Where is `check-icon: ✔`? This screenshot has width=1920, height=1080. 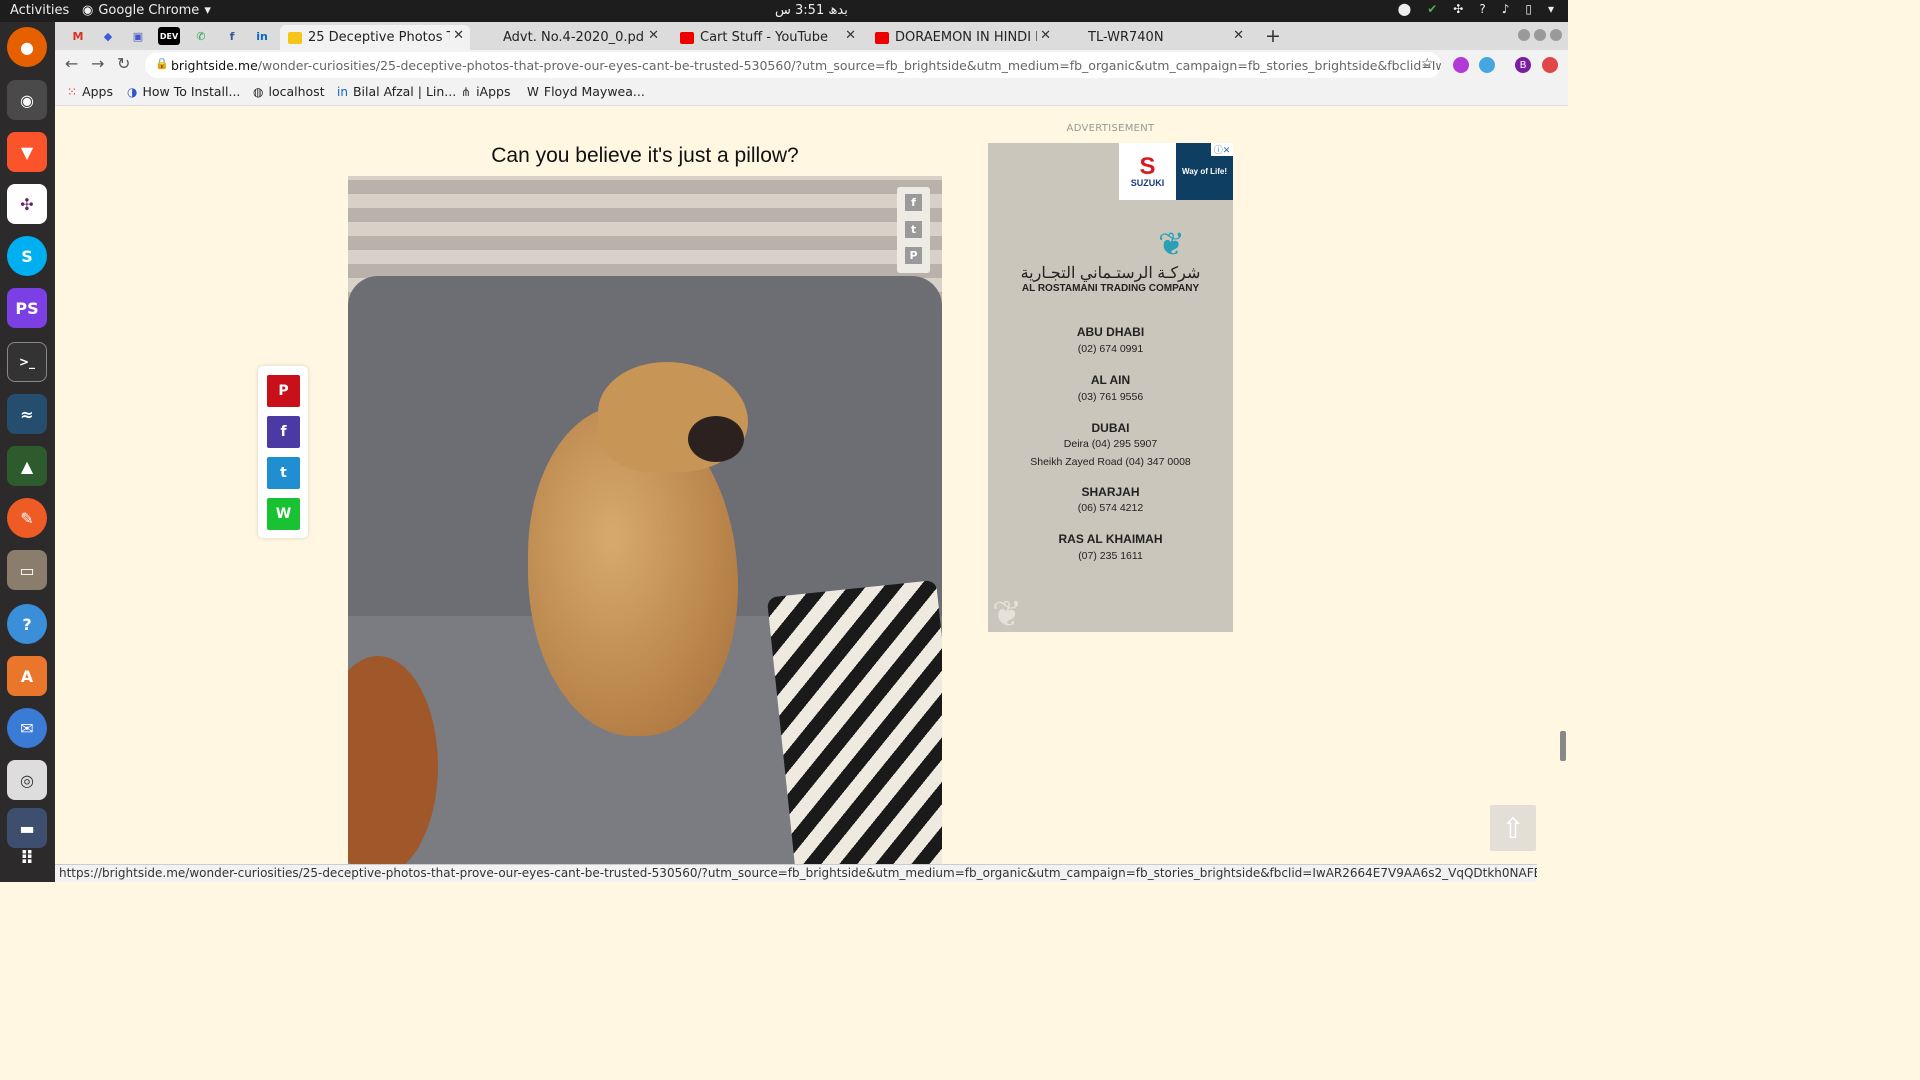
check-icon: ✔ is located at coordinates (1432, 9).